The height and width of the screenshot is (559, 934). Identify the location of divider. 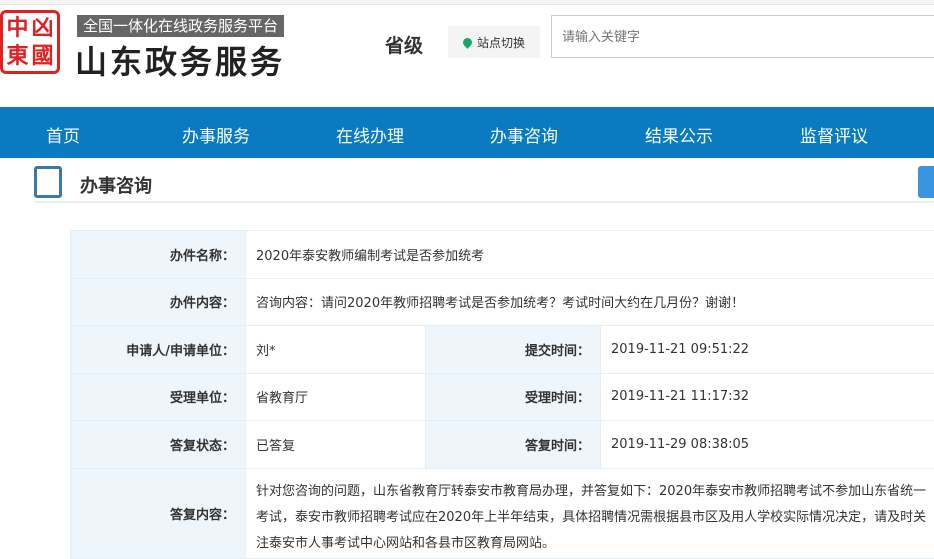
(484, 202).